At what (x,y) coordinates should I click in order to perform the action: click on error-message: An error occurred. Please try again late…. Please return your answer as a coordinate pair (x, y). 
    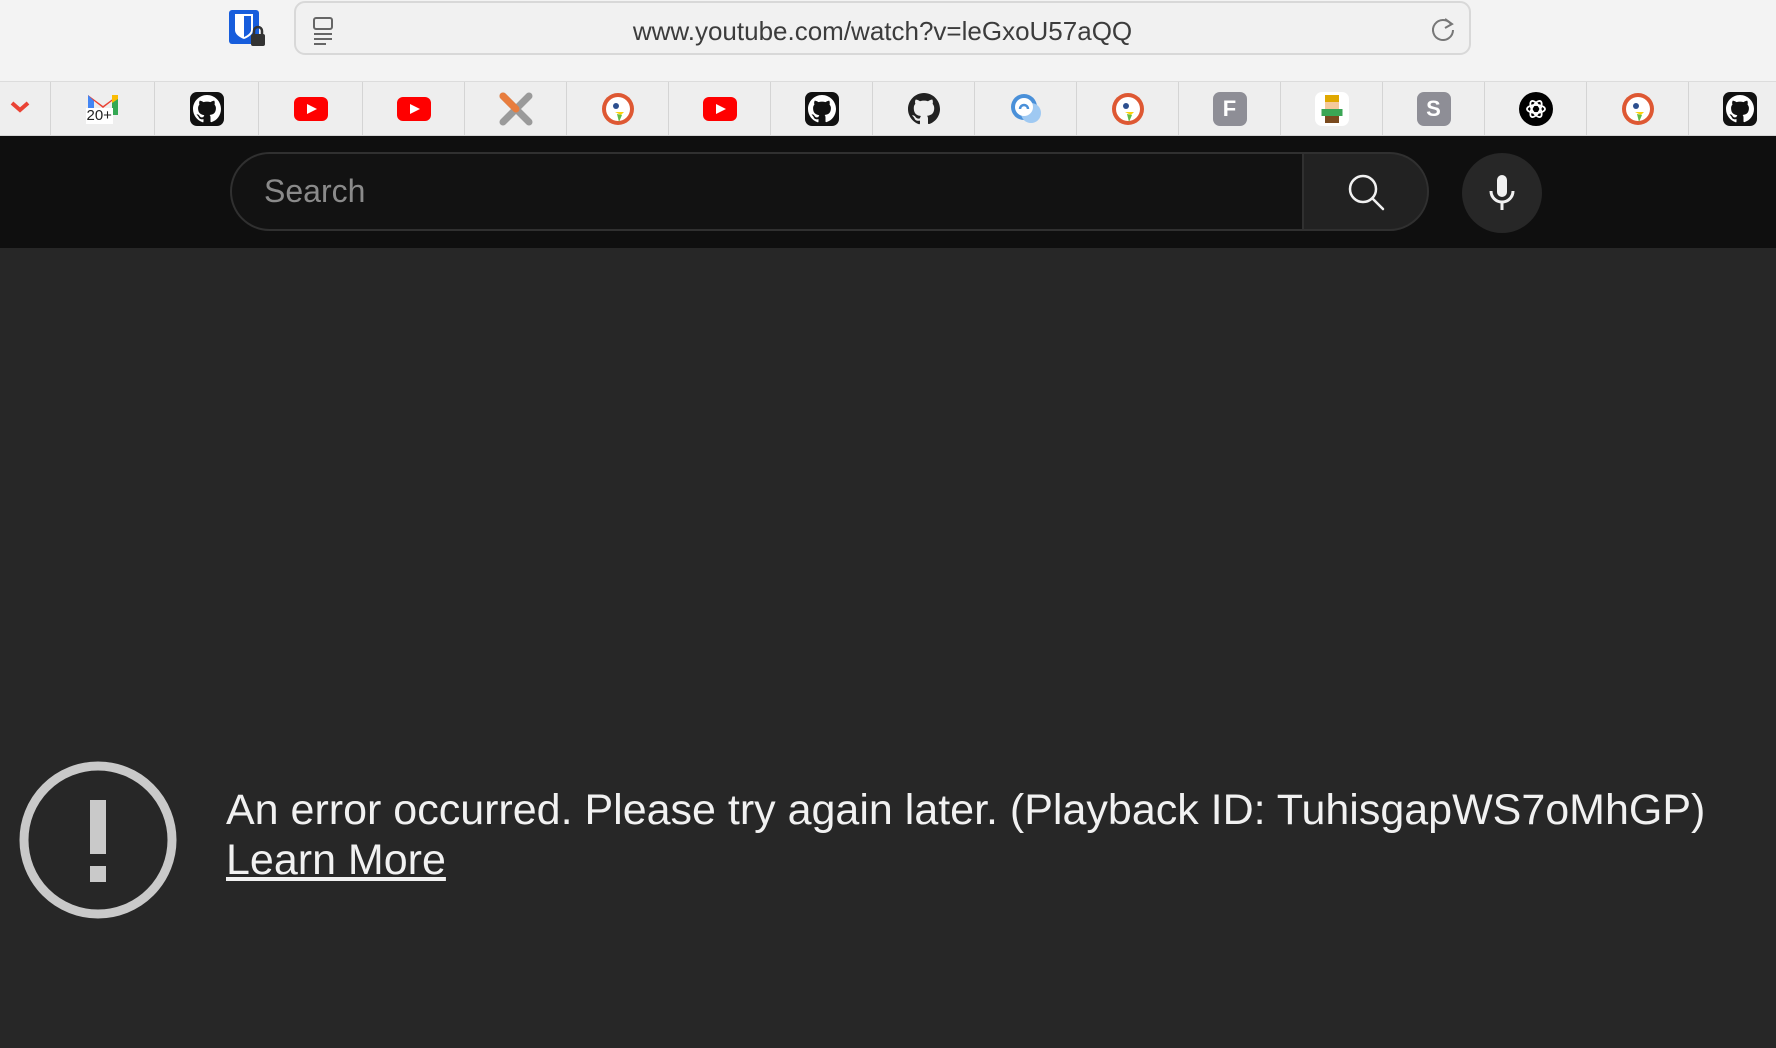
    Looking at the image, I should click on (966, 810).